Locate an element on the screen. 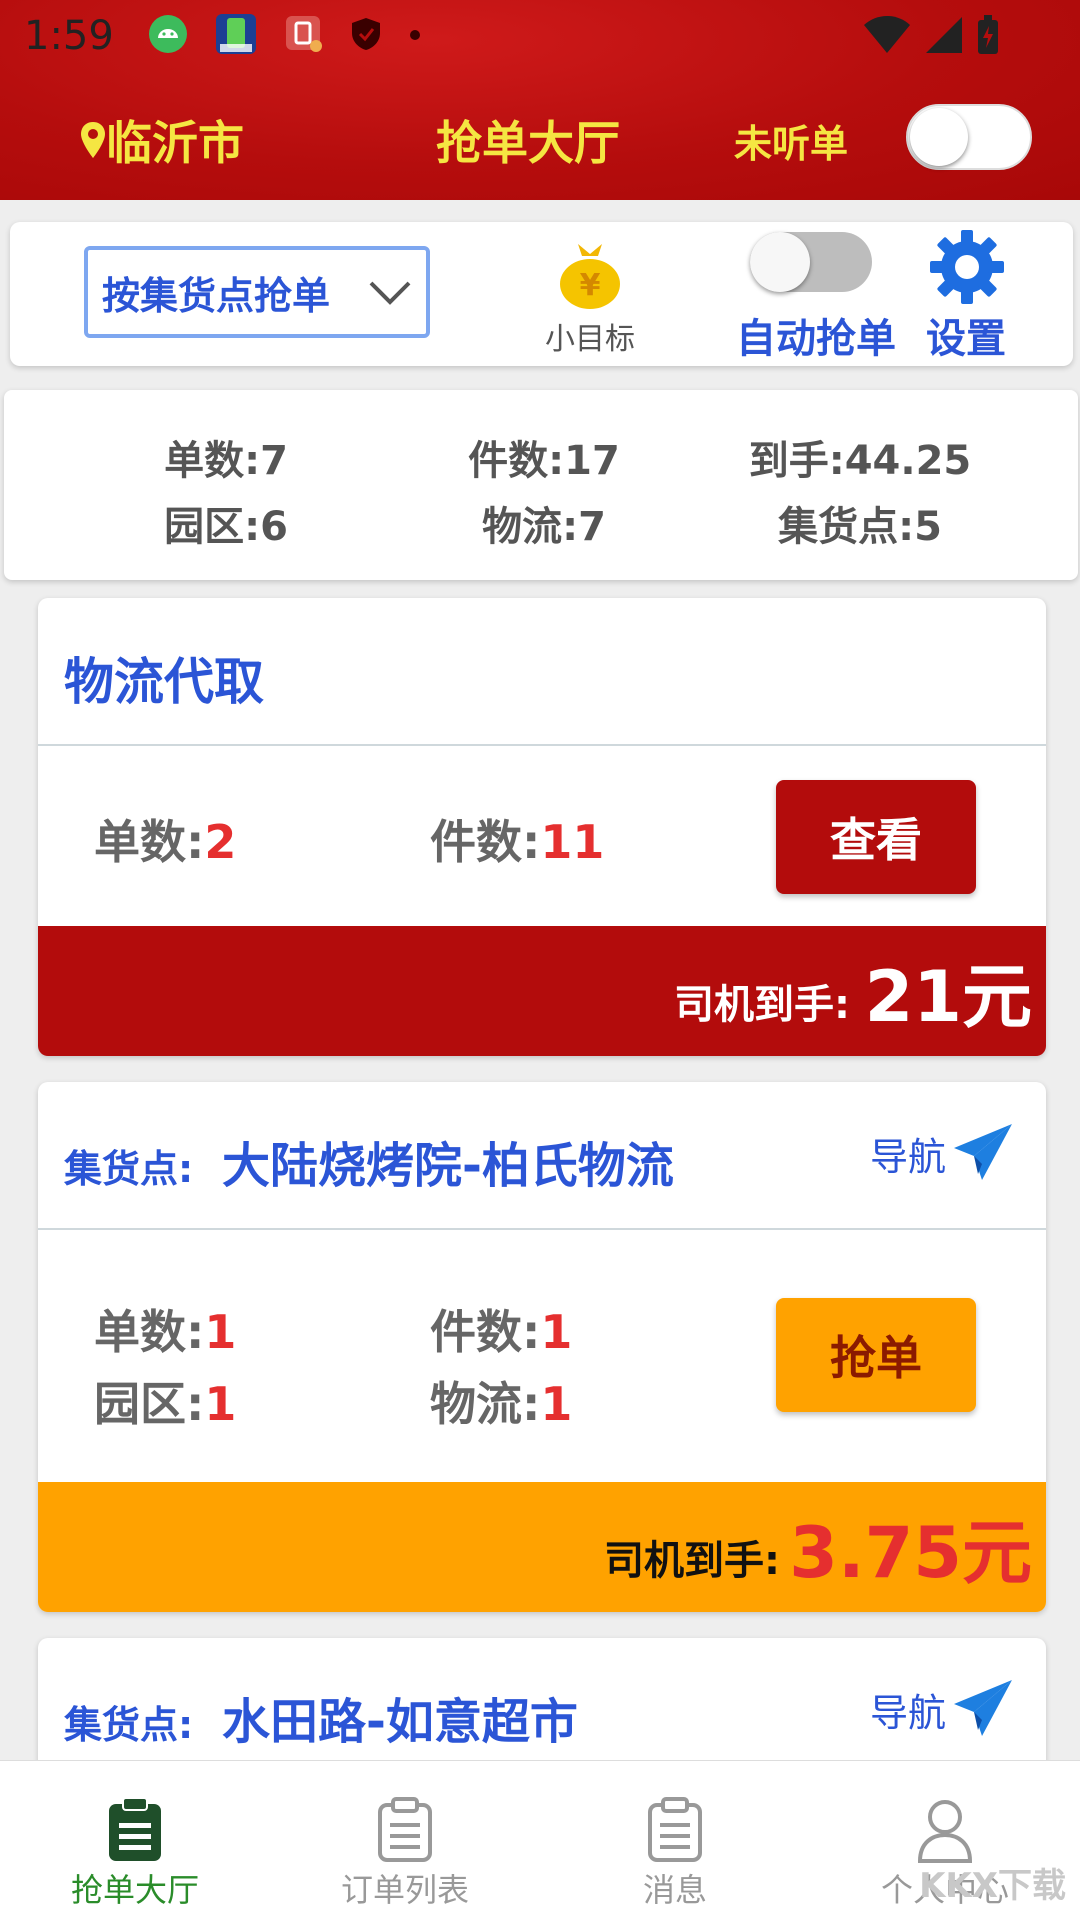 The image size is (1080, 1921). grab-order-button: 抢单 is located at coordinates (876, 1355).